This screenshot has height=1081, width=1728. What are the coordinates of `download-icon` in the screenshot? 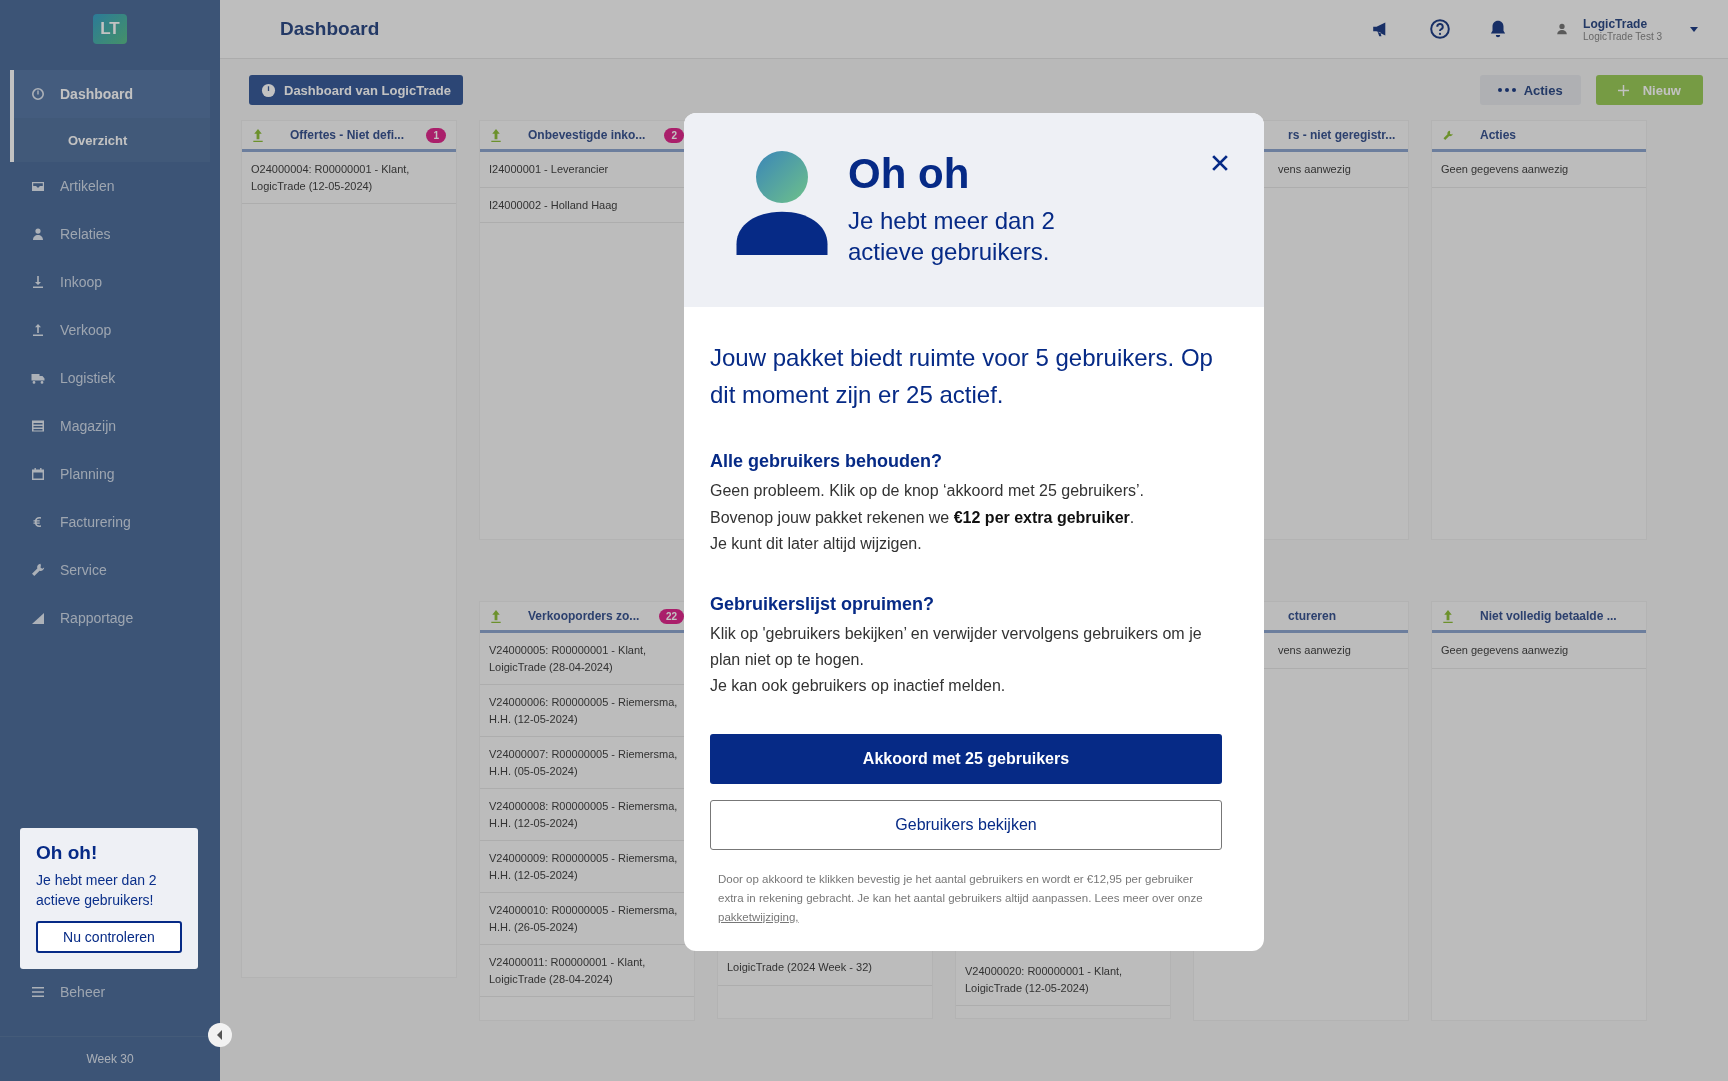 It's located at (38, 282).